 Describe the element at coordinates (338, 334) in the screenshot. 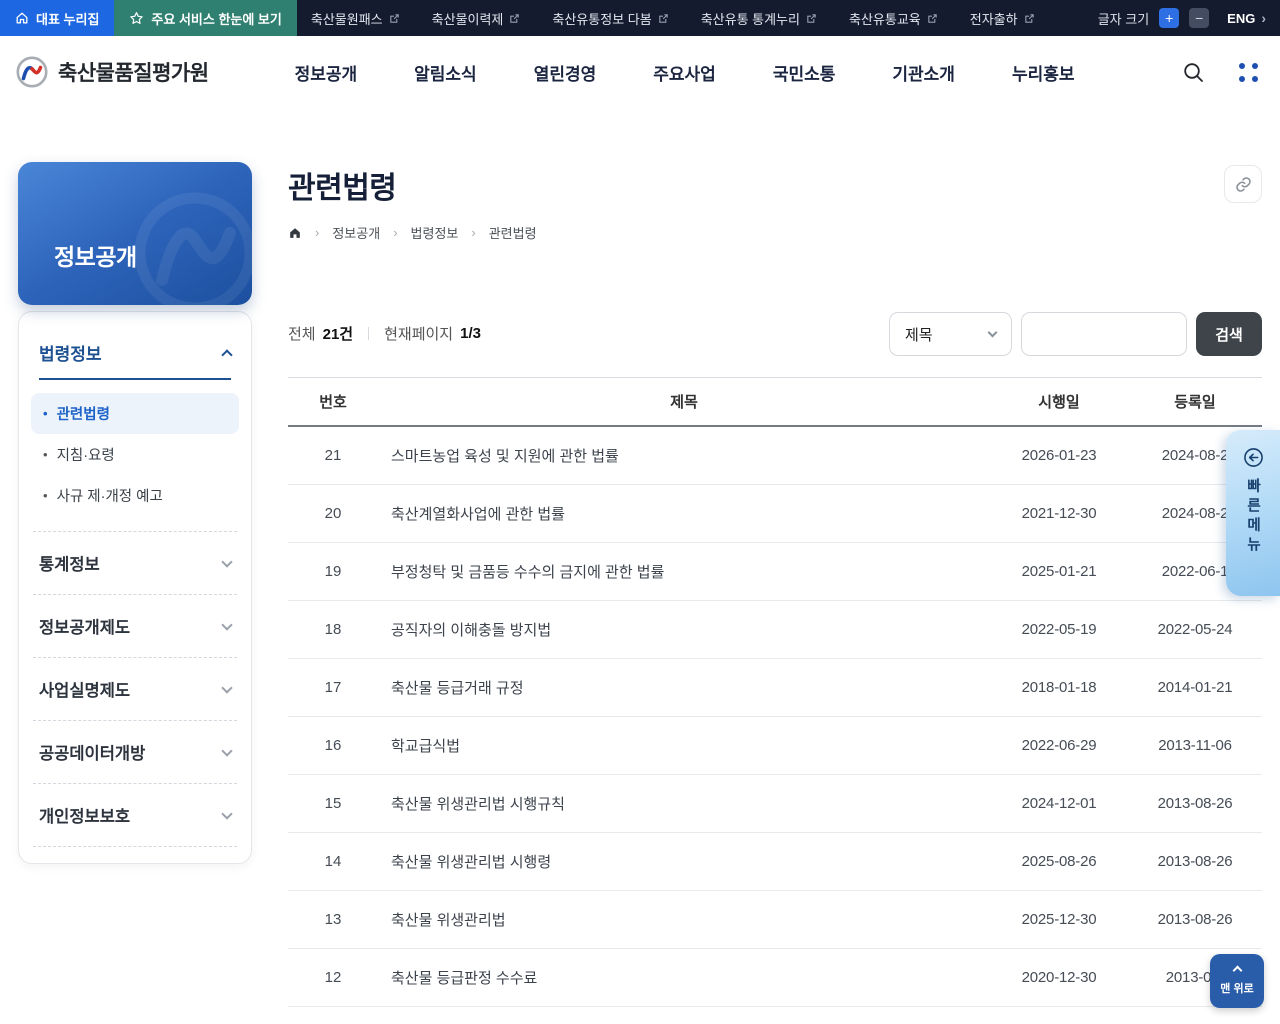

I see `total-value: 21건` at that location.